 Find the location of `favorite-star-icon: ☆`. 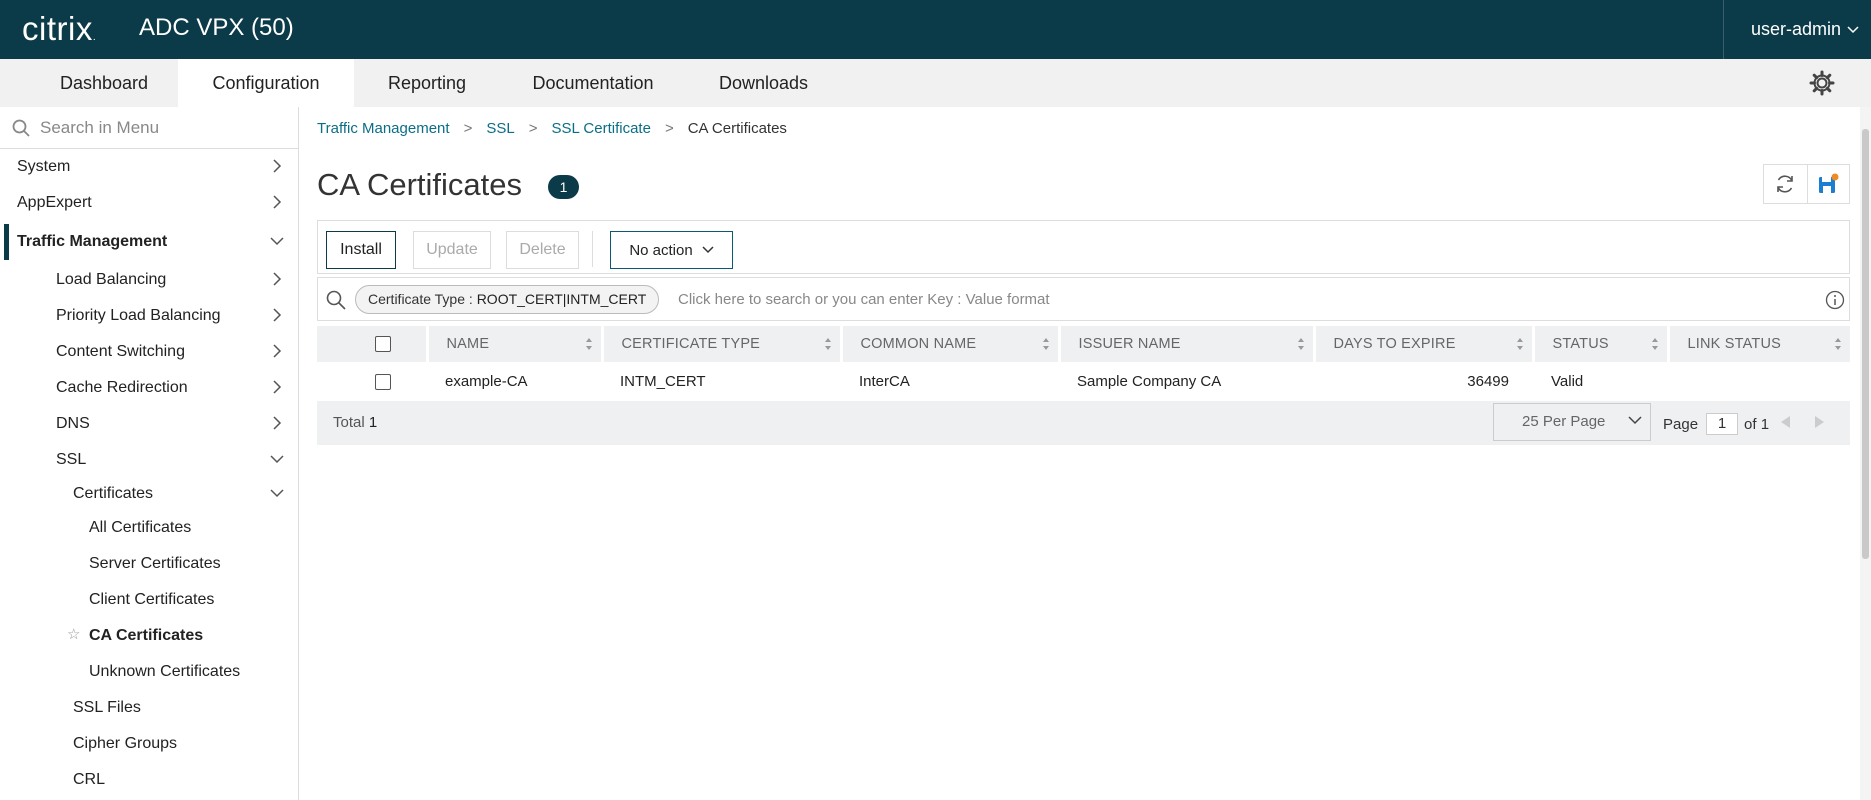

favorite-star-icon: ☆ is located at coordinates (73, 634).